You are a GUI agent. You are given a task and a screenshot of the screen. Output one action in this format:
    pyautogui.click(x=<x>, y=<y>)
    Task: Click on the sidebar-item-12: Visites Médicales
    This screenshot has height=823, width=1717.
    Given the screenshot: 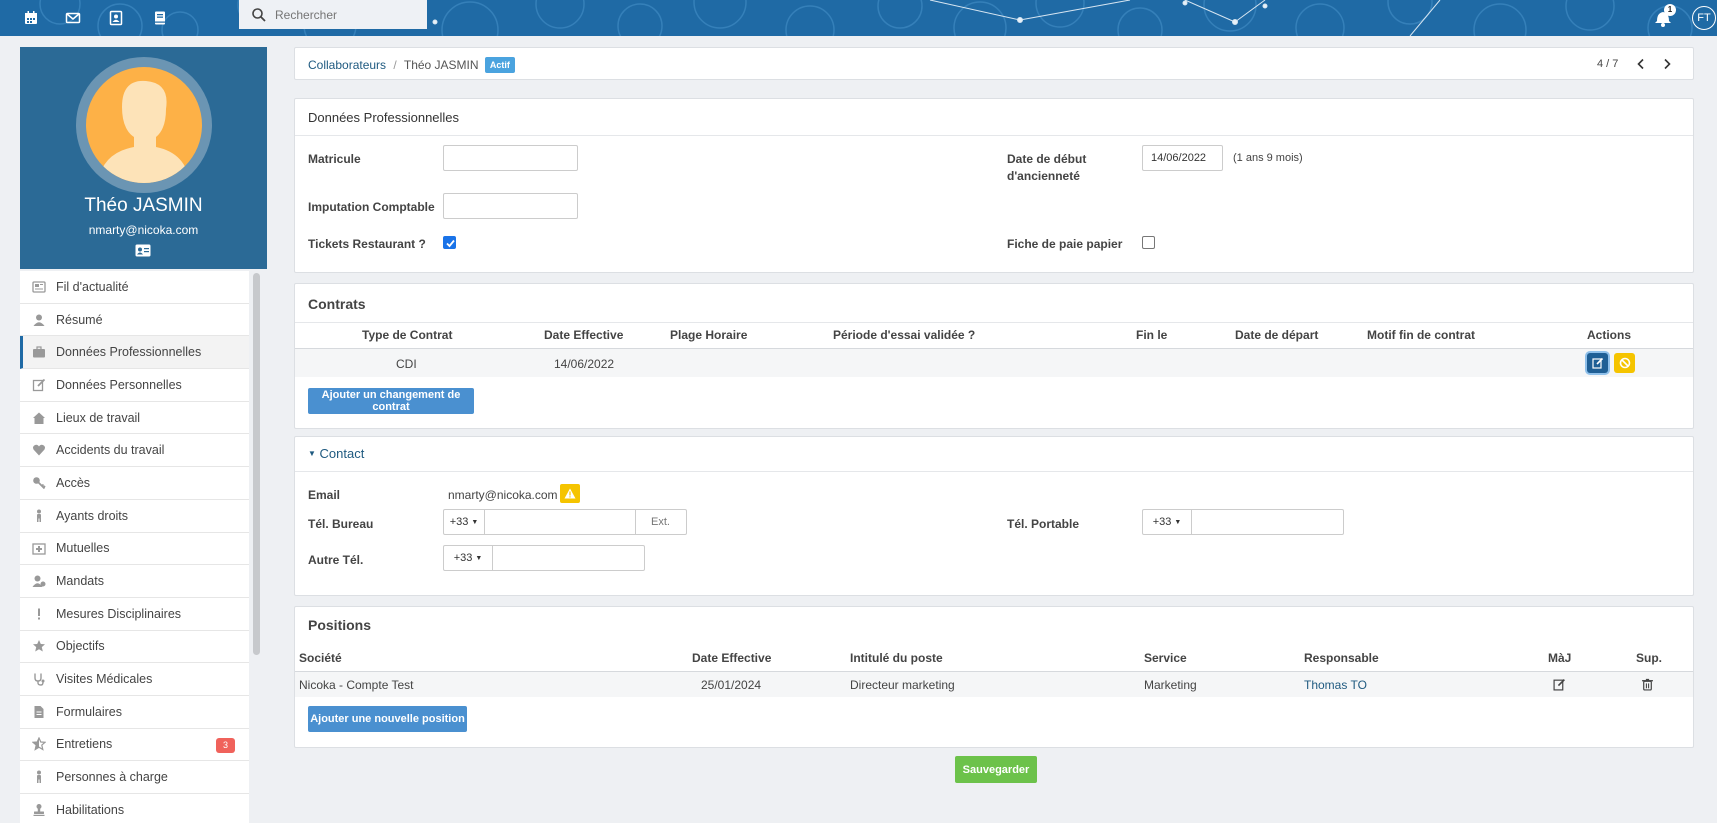 What is the action you would take?
    pyautogui.click(x=134, y=679)
    